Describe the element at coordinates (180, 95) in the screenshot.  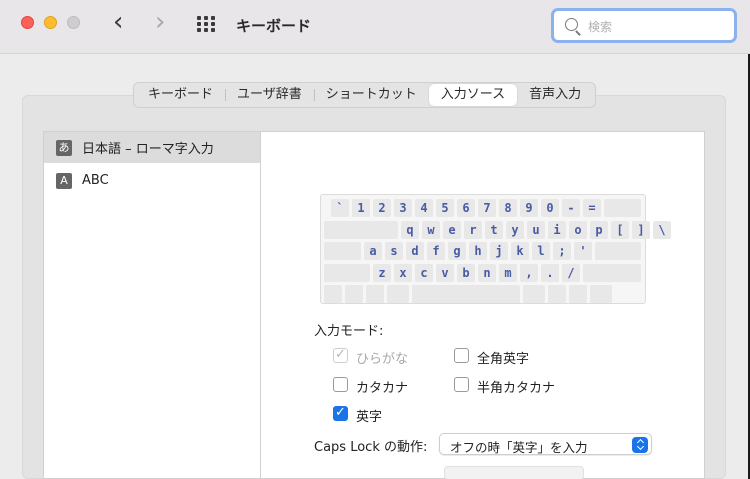
I see `tab-keyboard: キーボード` at that location.